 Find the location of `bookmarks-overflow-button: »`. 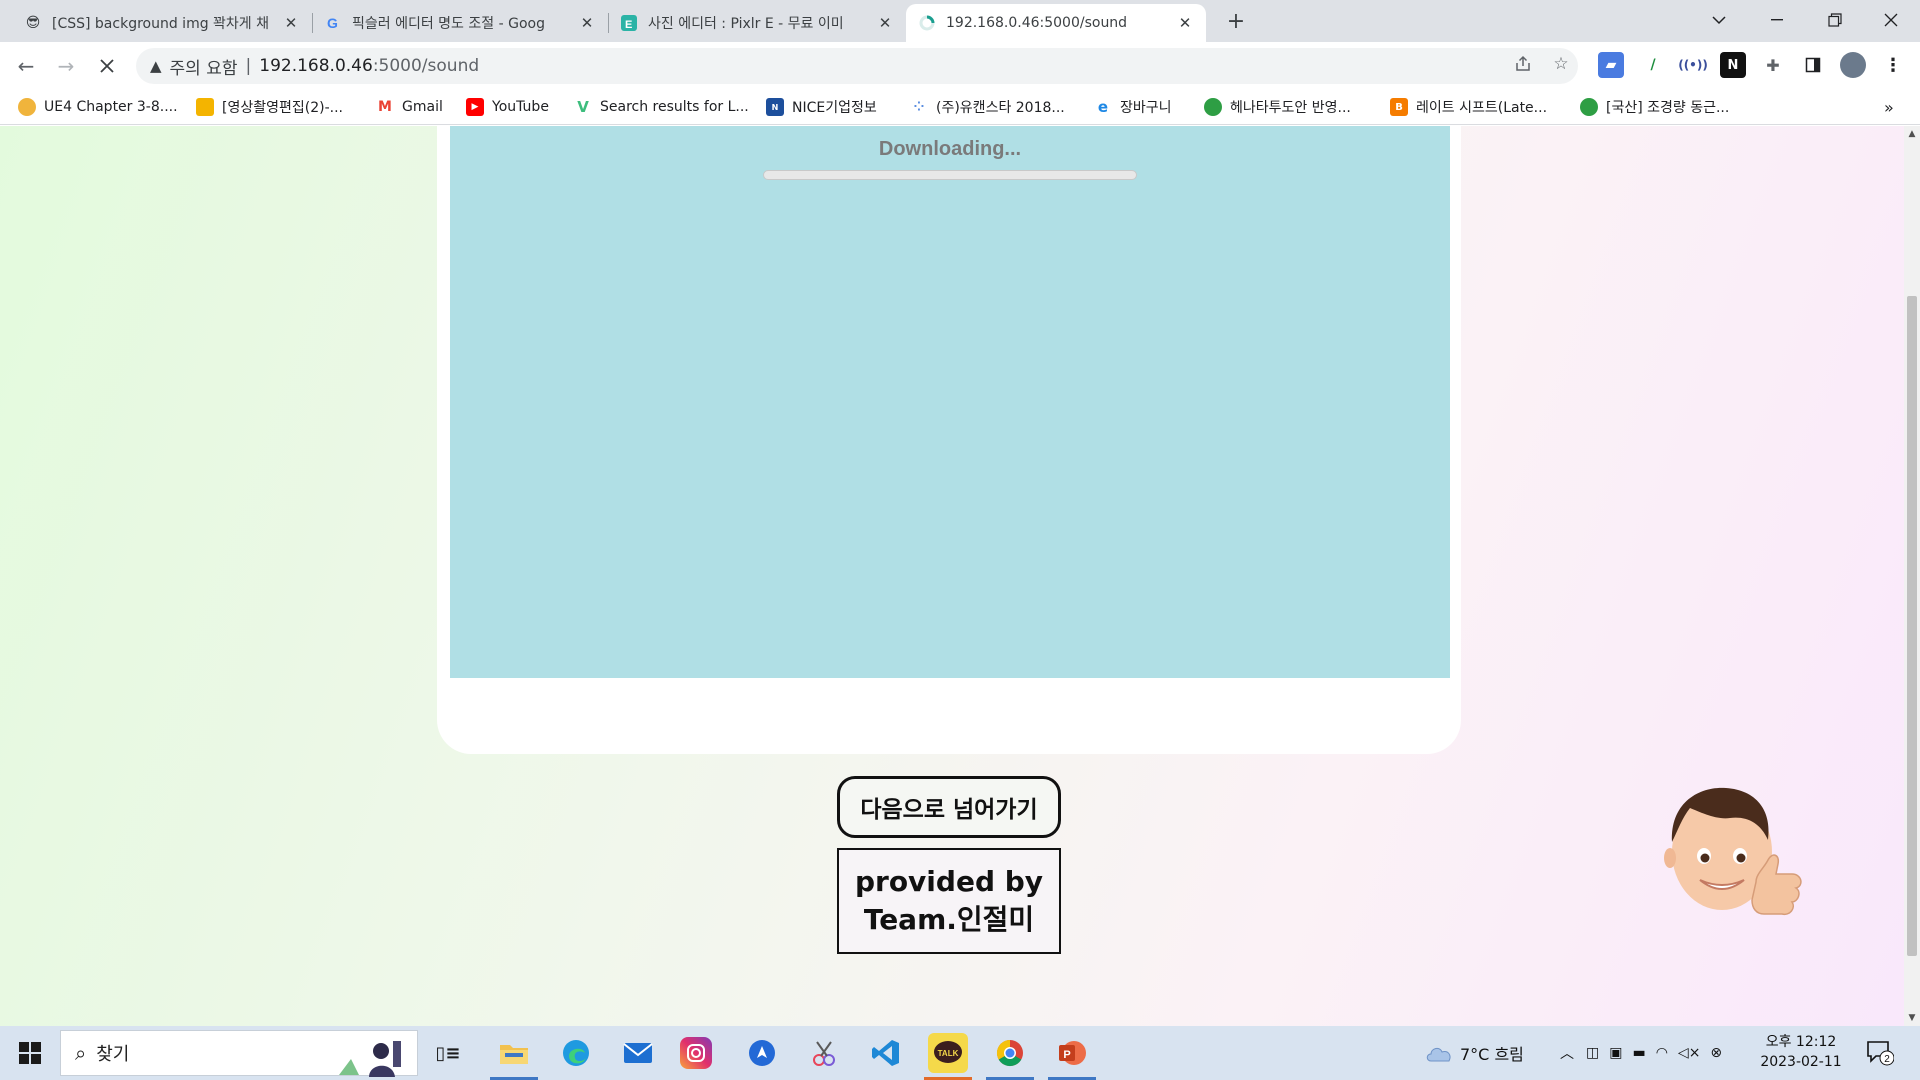

bookmarks-overflow-button: » is located at coordinates (1889, 107).